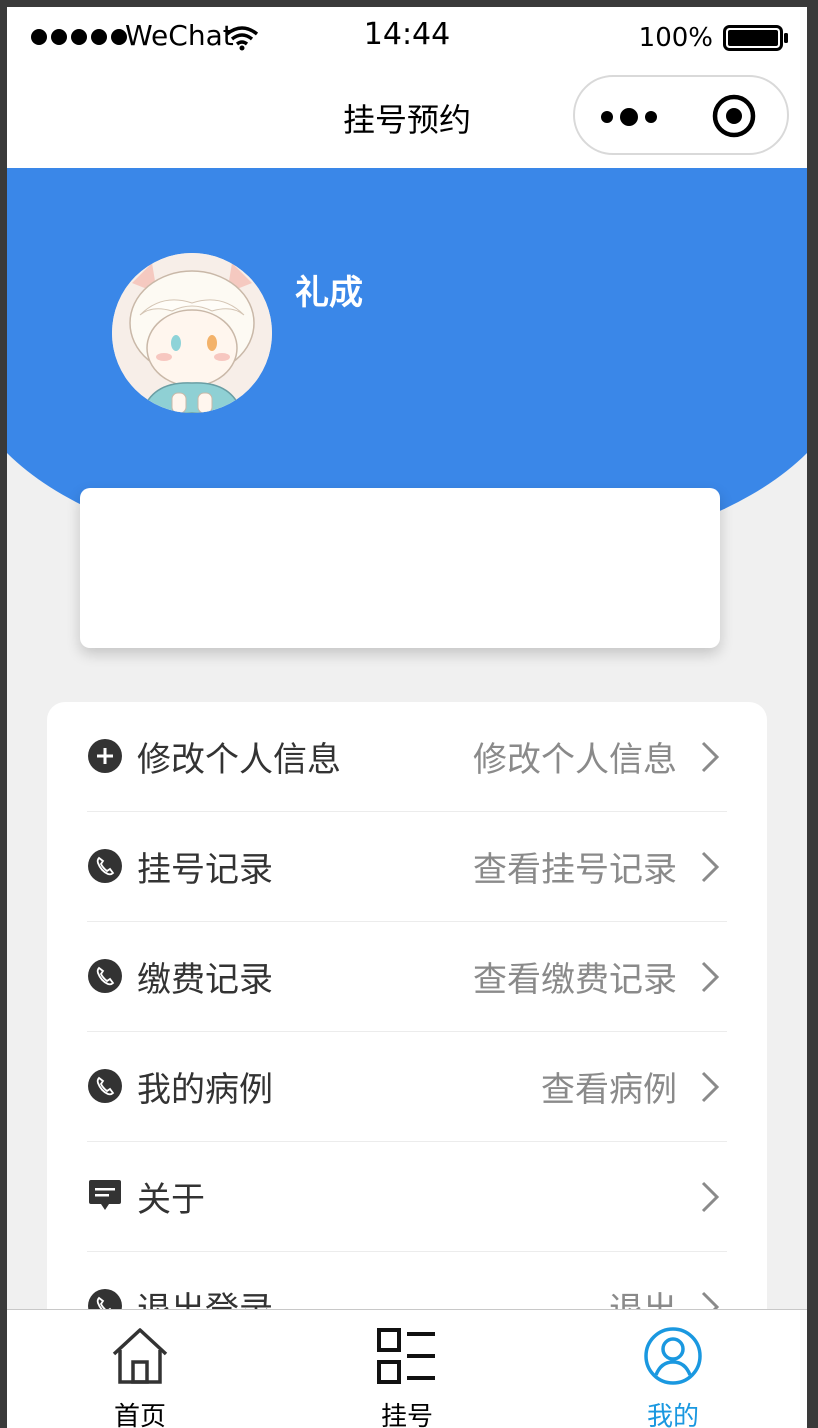  Describe the element at coordinates (205, 1090) in the screenshot. I see `menu-item-label: 我的病例` at that location.